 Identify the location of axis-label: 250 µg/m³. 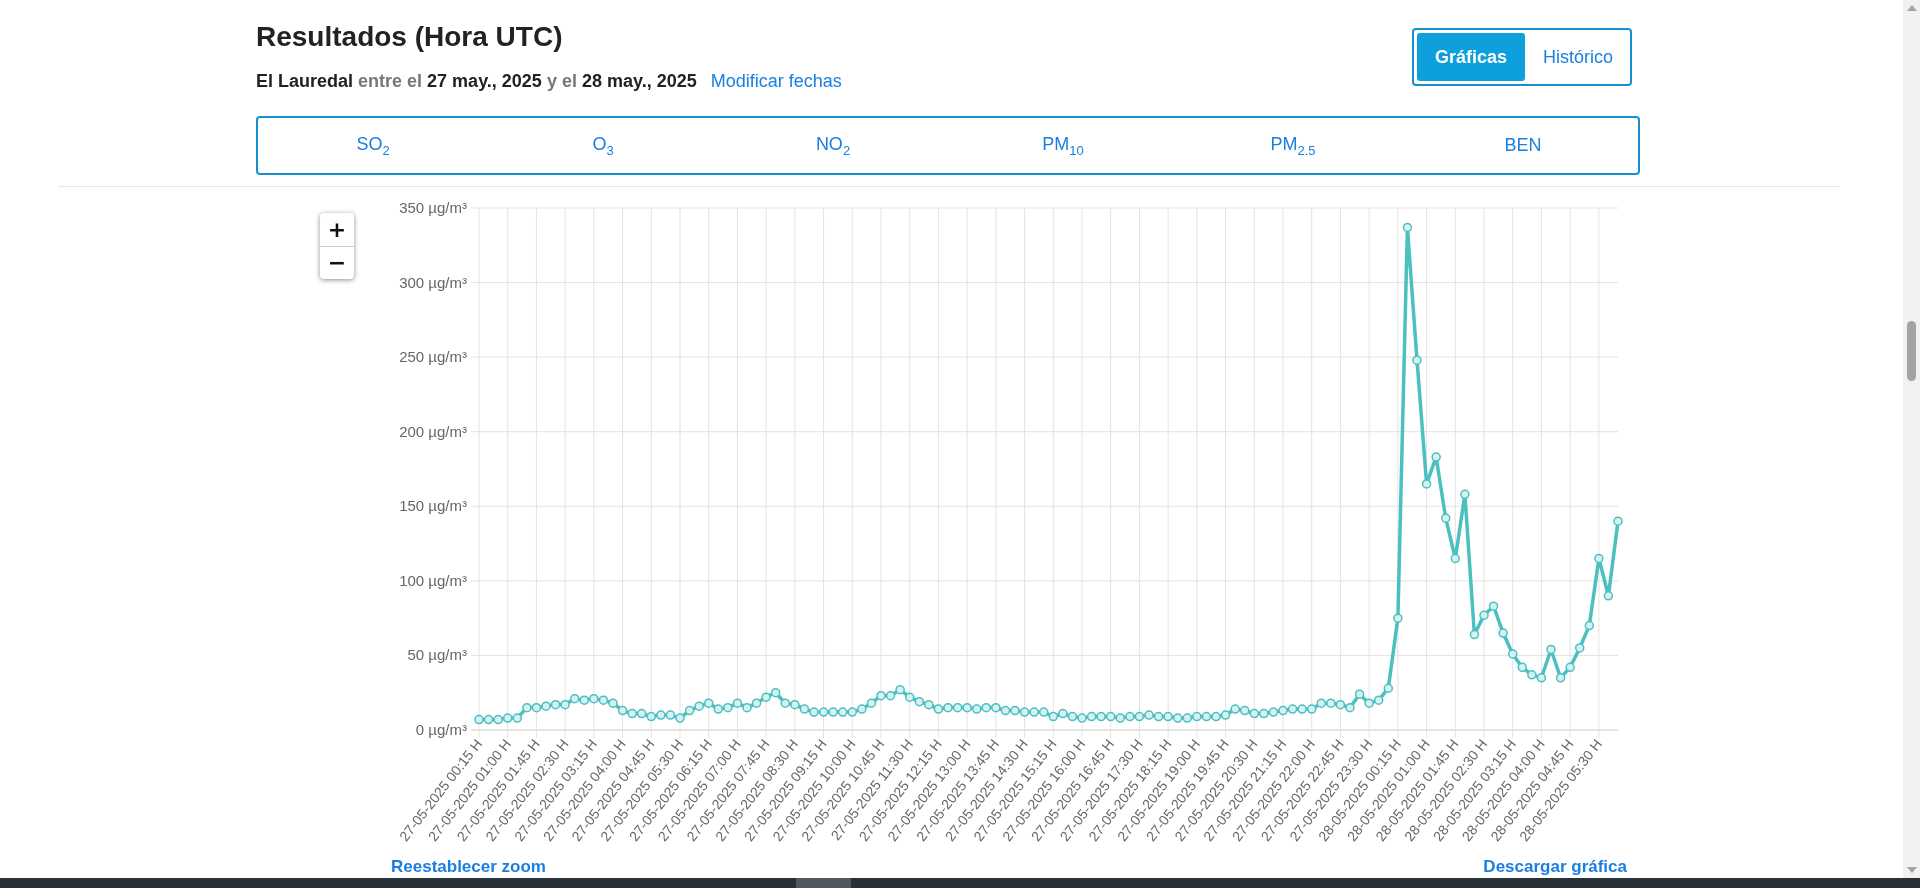
(433, 357).